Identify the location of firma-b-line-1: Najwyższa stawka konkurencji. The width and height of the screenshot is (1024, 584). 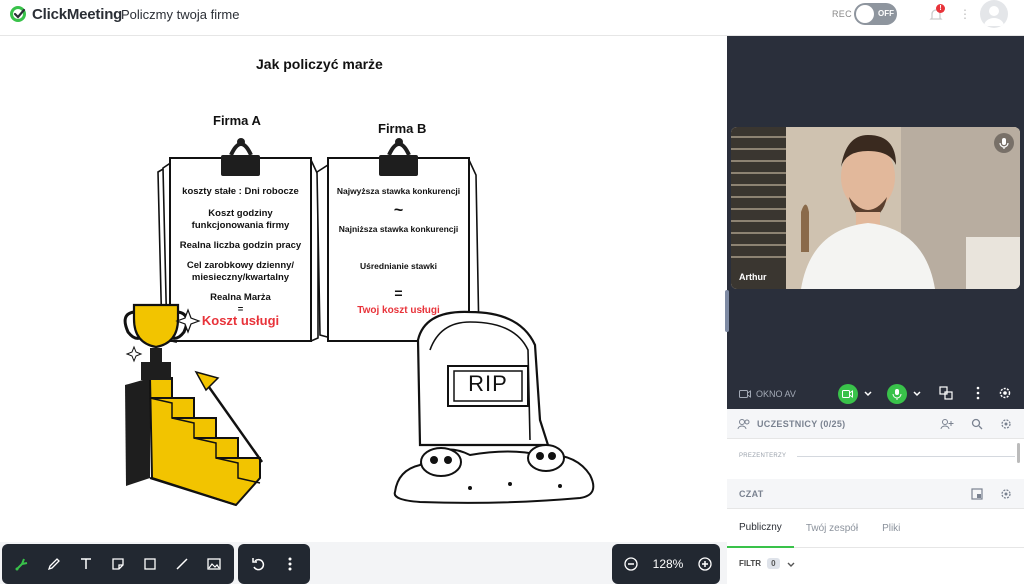
(398, 191).